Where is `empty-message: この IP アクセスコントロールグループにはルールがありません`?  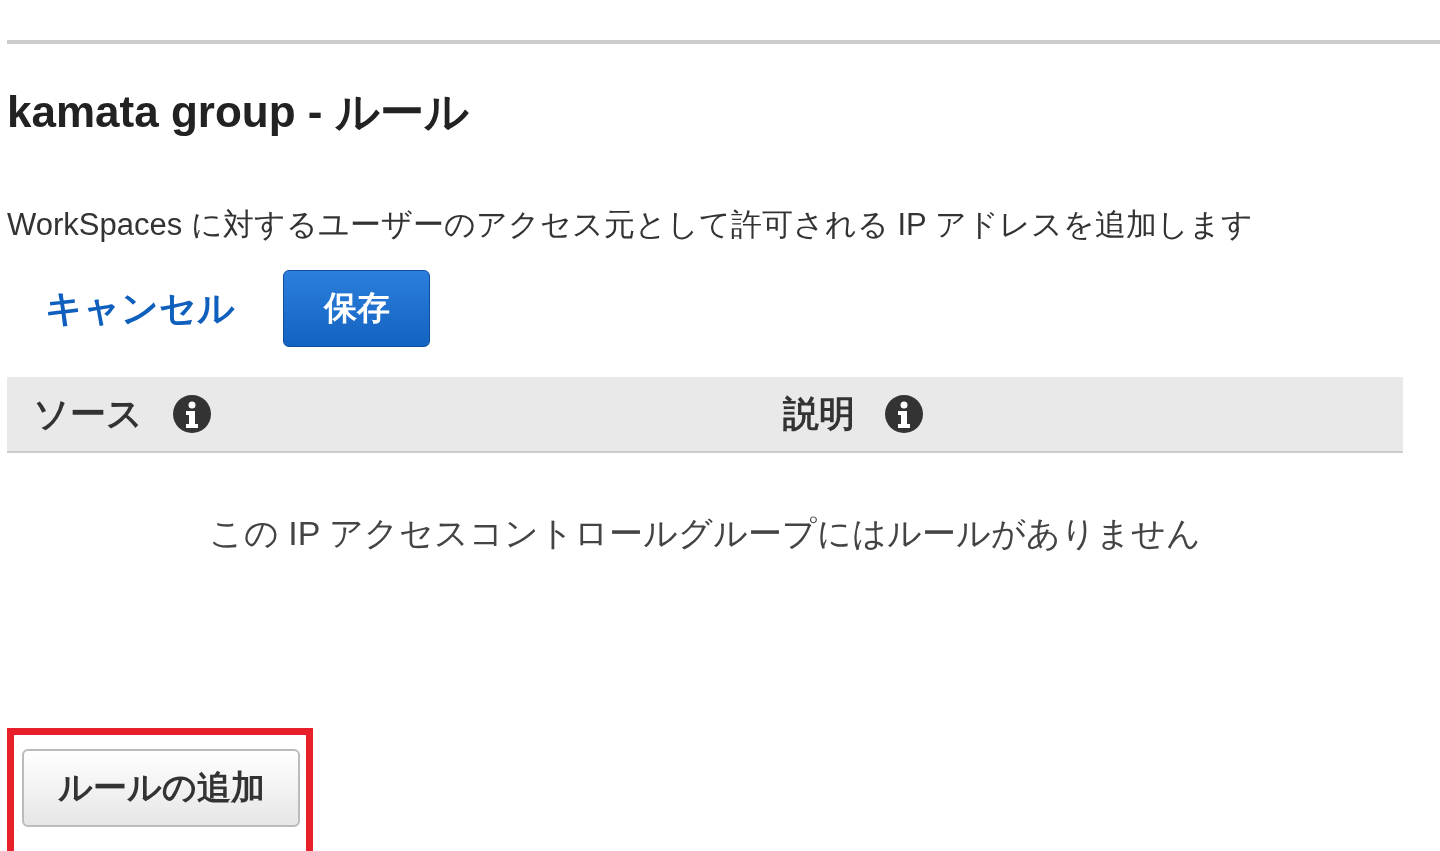
empty-message: この IP アクセスコントロールグループにはルールがありません is located at coordinates (705, 533).